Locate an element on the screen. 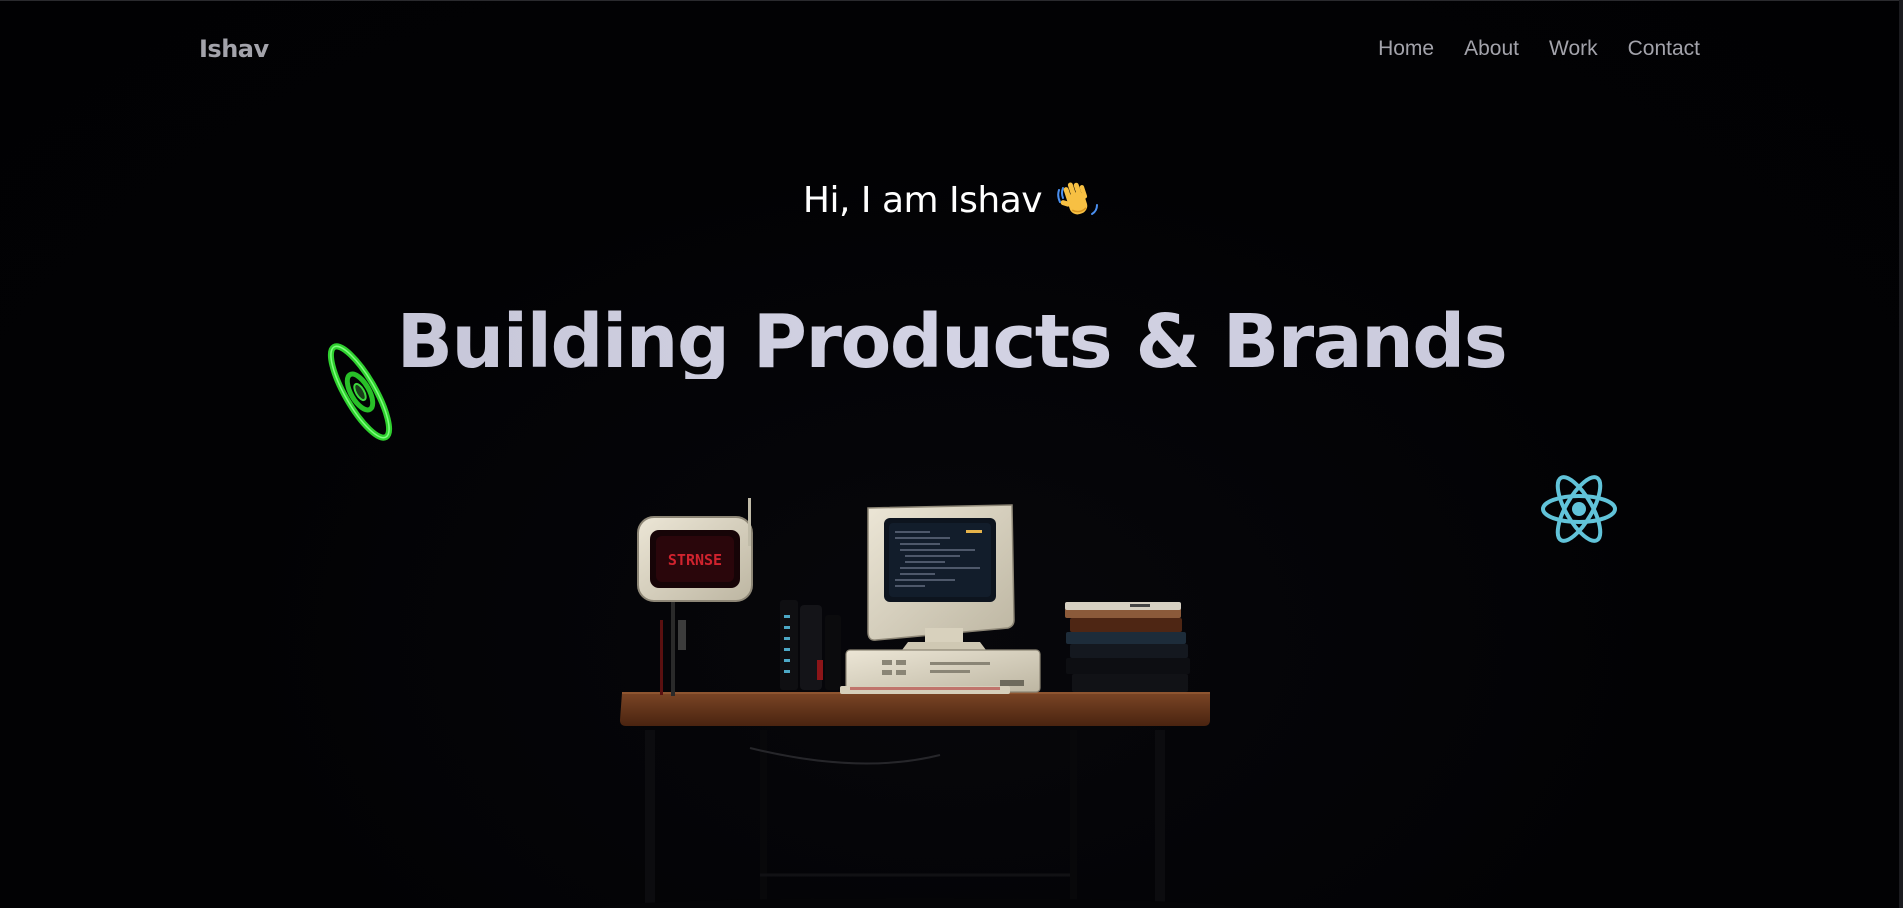  strnse-sign: STRNSE is located at coordinates (695, 597).